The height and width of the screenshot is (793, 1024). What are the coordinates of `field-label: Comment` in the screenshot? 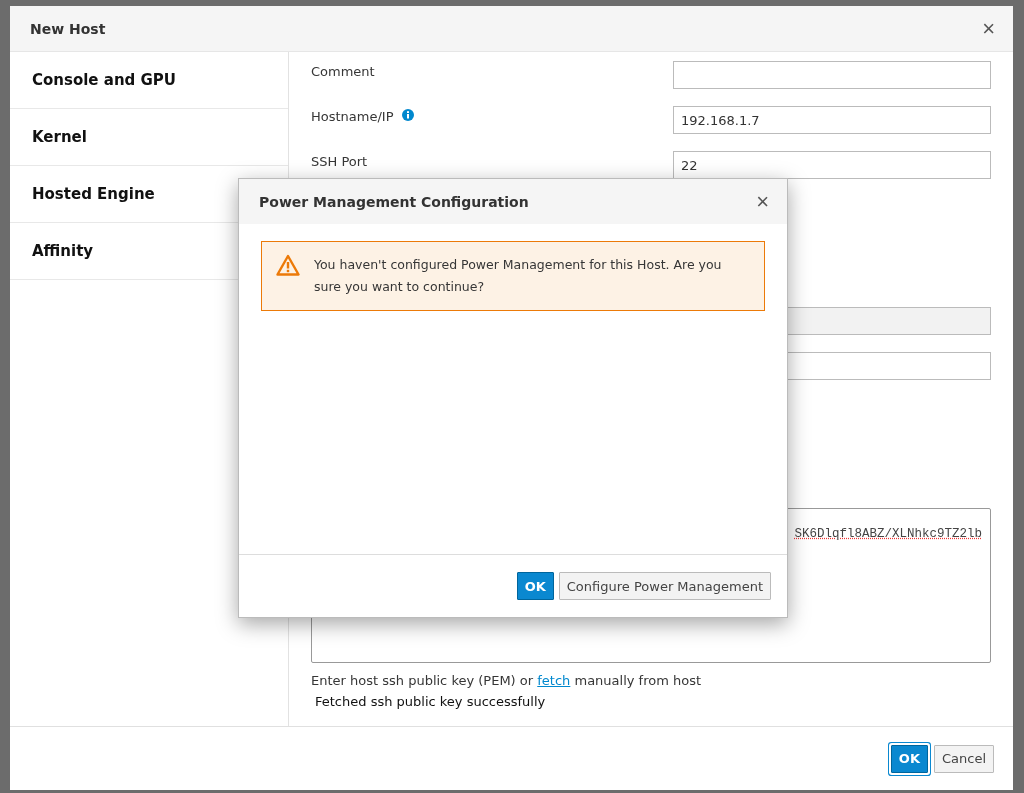 It's located at (343, 71).